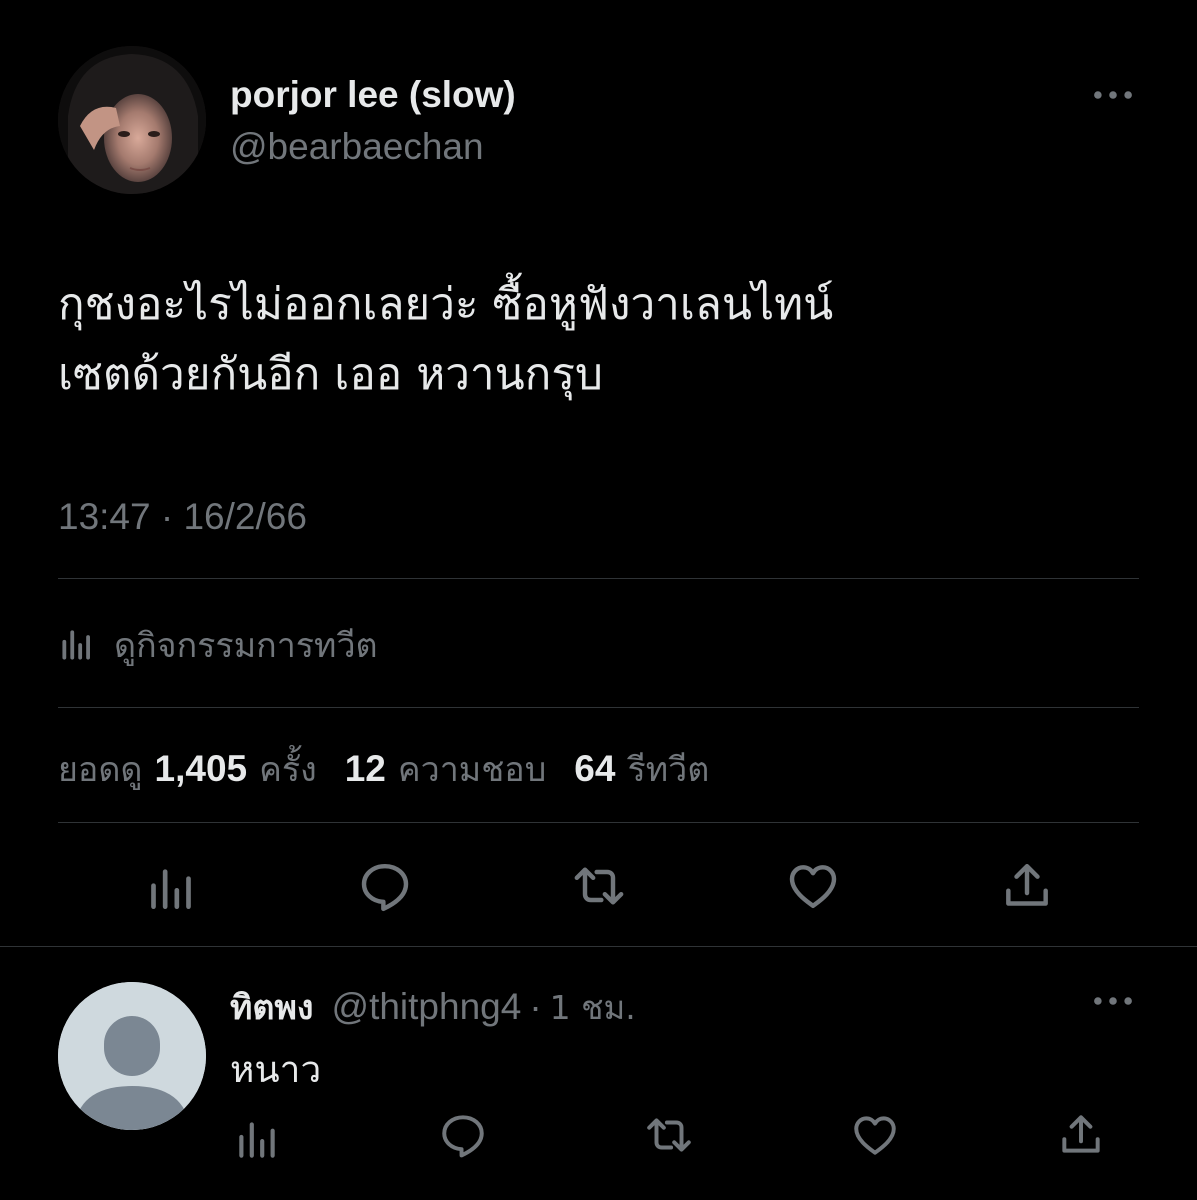 This screenshot has width=1197, height=1200. I want to click on reply-avatar, so click(132, 1056).